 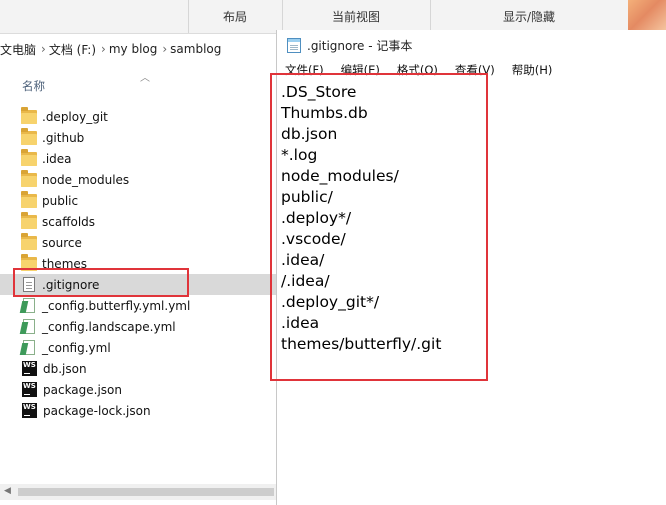 I want to click on file-name: source, so click(x=62, y=242).